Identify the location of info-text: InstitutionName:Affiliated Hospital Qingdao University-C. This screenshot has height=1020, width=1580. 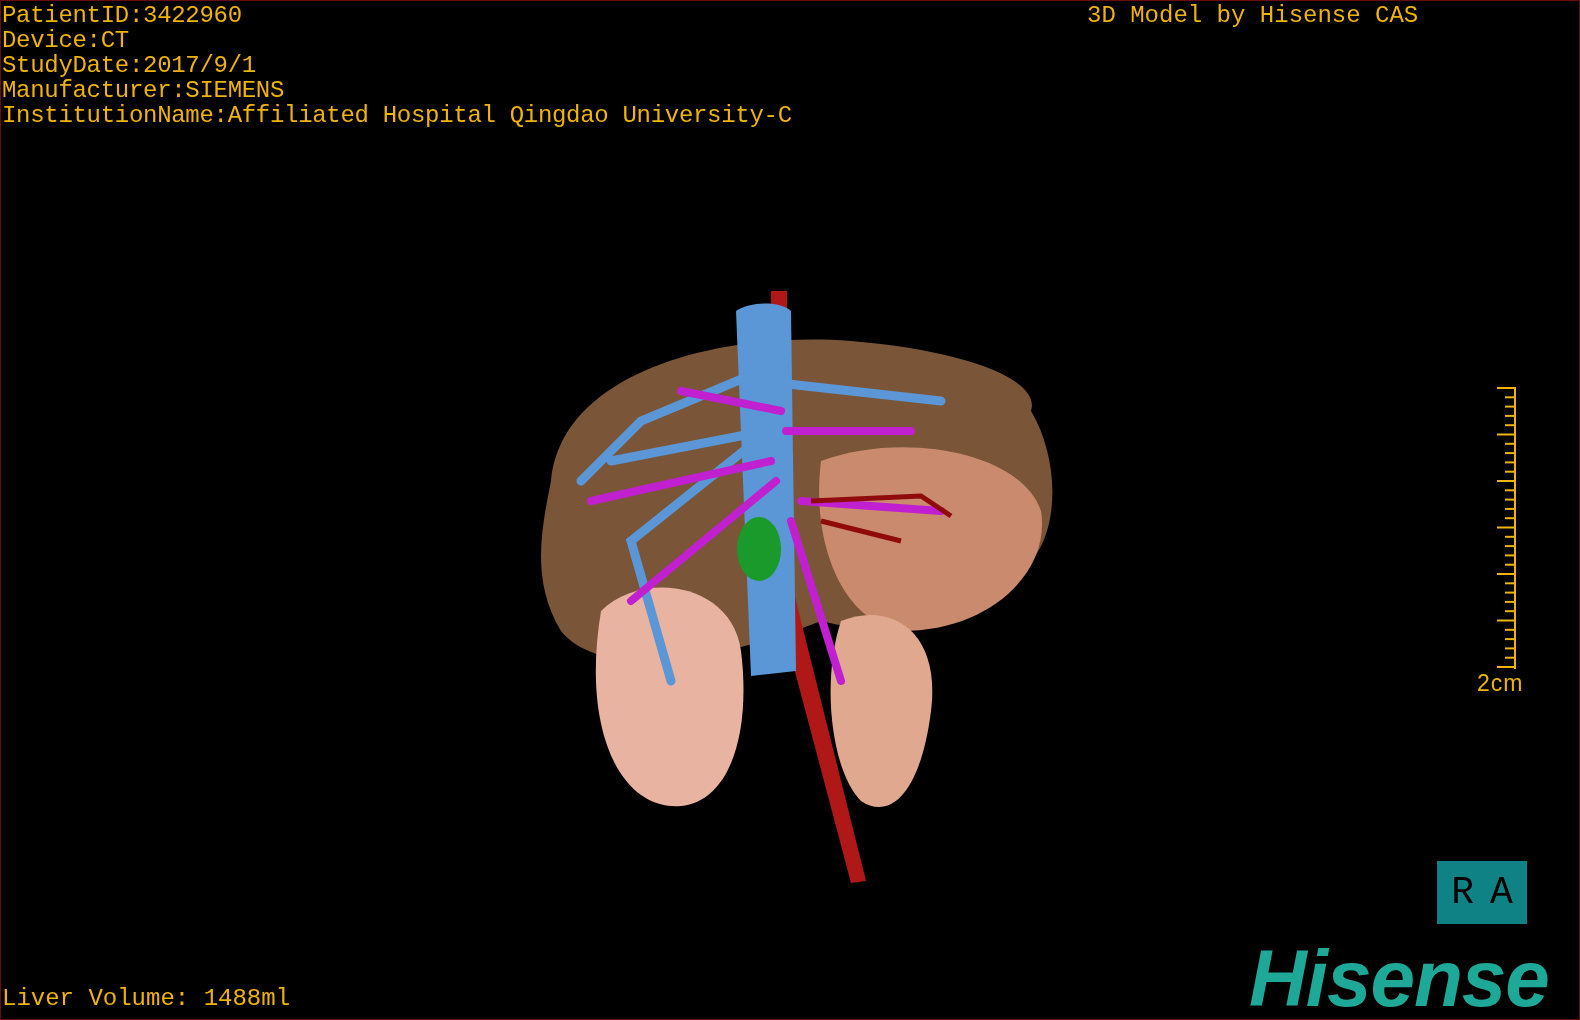
(397, 115).